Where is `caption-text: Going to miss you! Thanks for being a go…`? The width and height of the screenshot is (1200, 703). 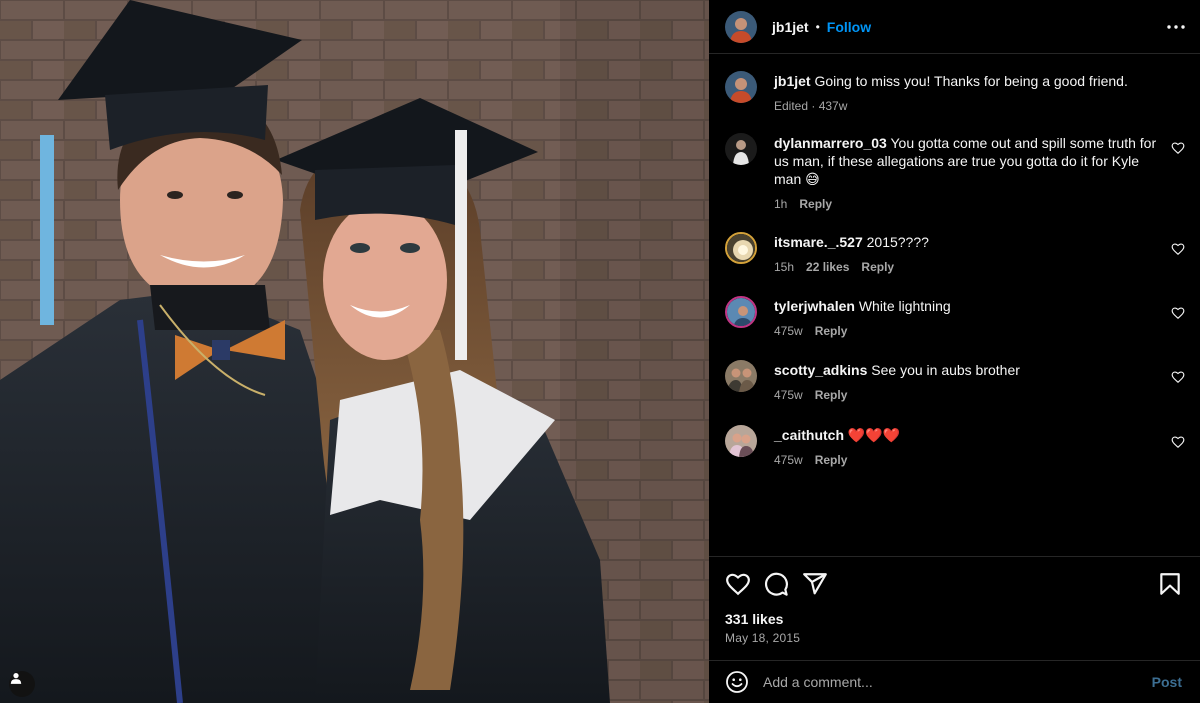
caption-text: Going to miss you! Thanks for being a go… is located at coordinates (971, 81).